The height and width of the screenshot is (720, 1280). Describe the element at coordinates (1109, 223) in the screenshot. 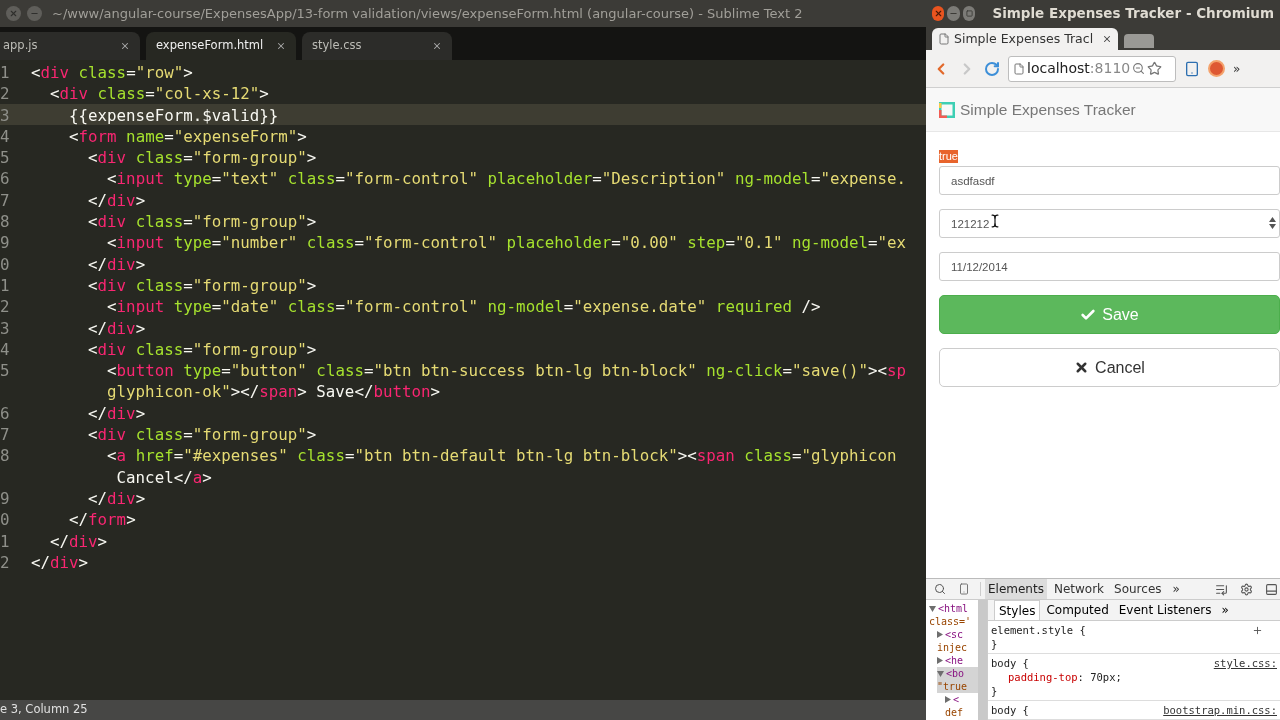

I see `number-field: 121212` at that location.